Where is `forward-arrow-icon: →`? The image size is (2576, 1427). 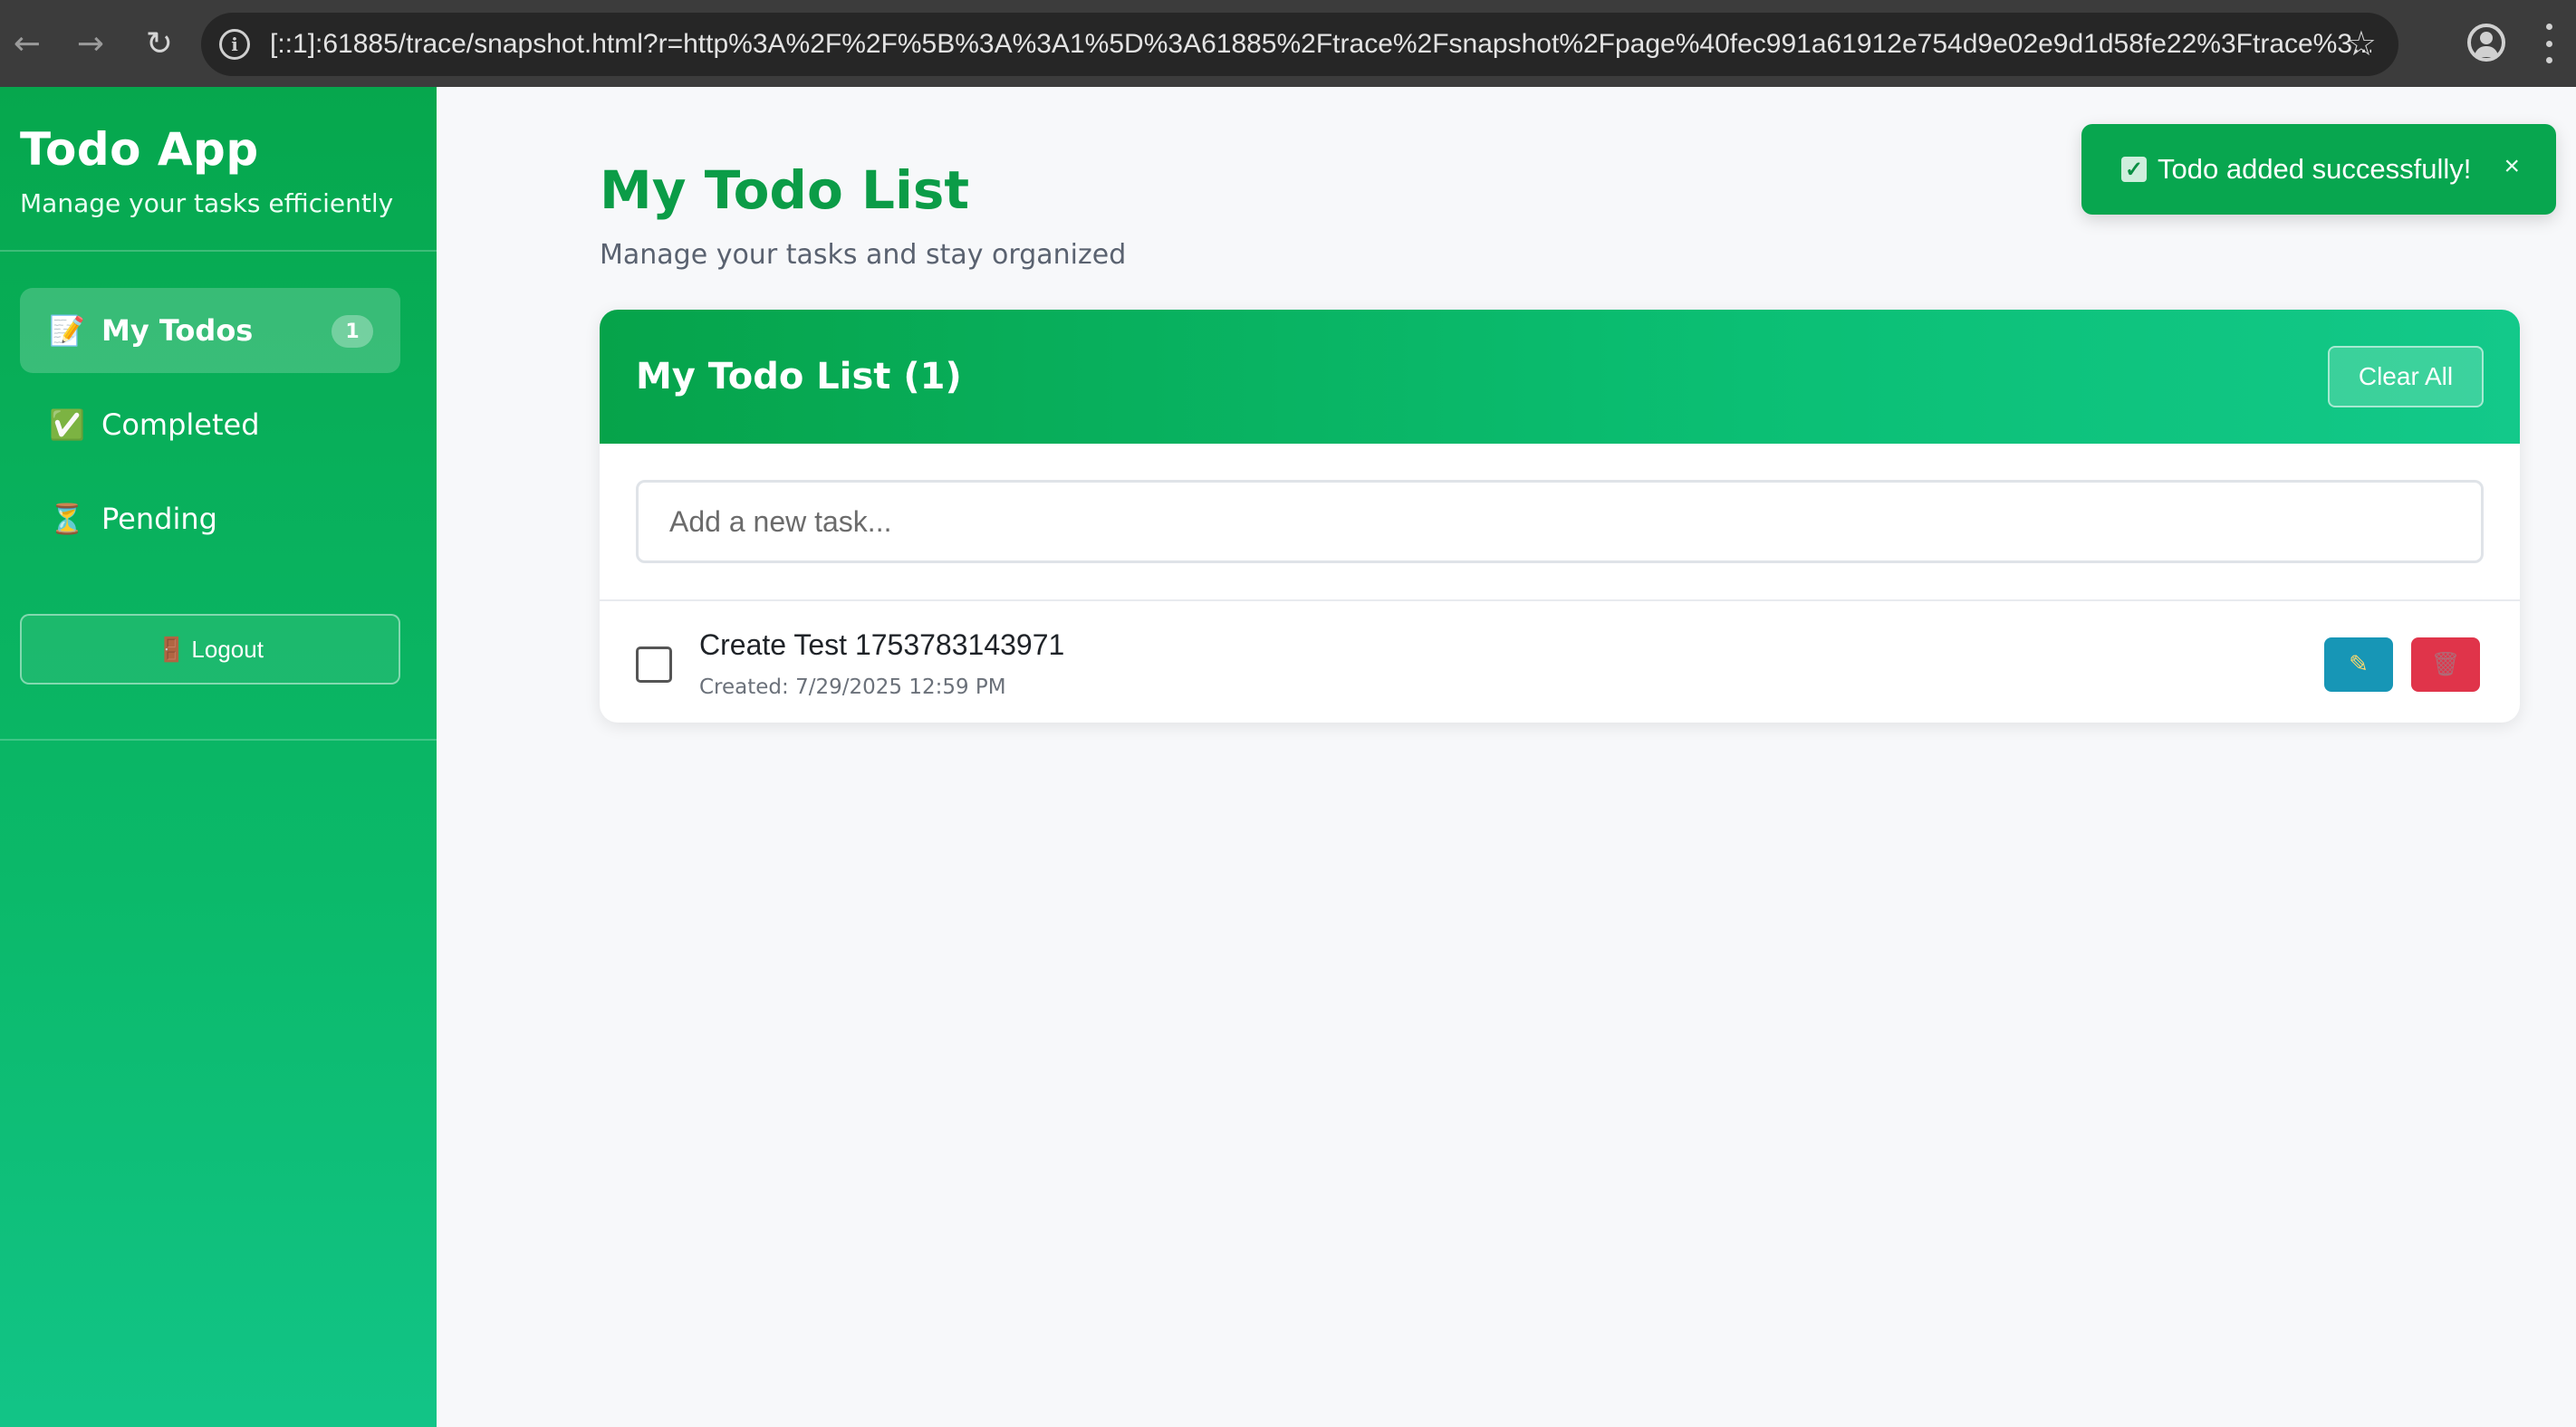
forward-arrow-icon: → is located at coordinates (90, 43).